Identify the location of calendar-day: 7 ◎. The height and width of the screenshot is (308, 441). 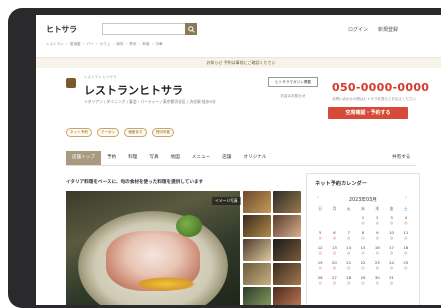
(349, 236).